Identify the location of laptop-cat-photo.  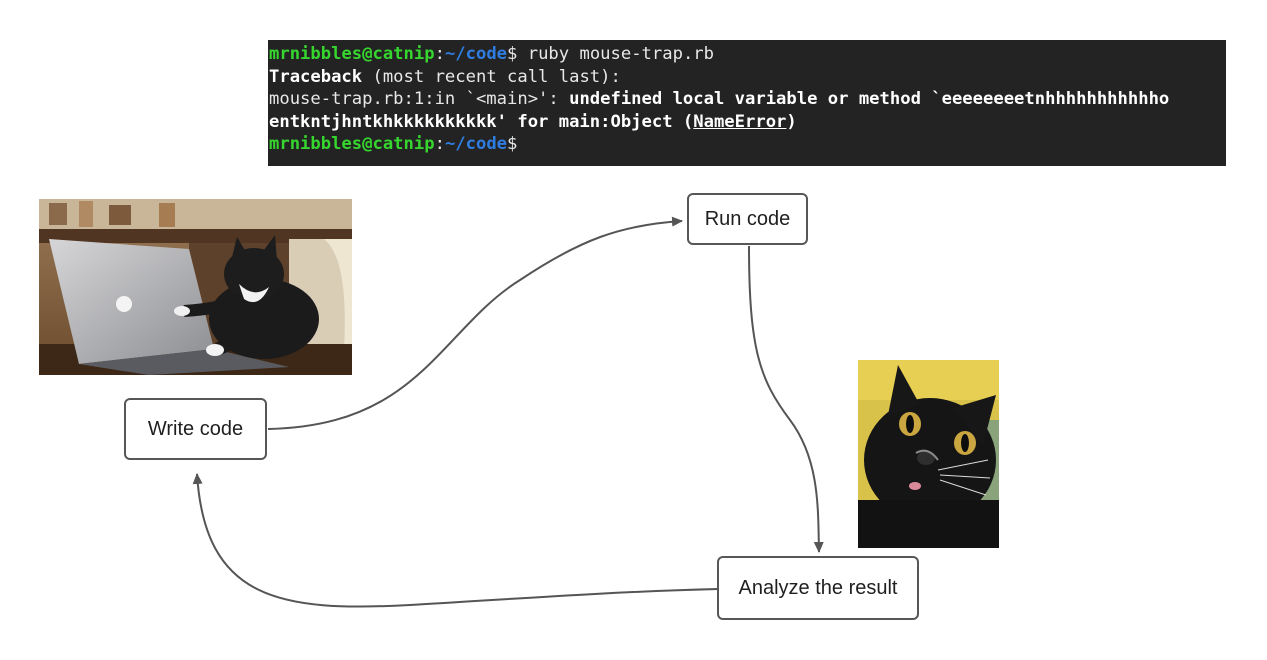
(195, 287).